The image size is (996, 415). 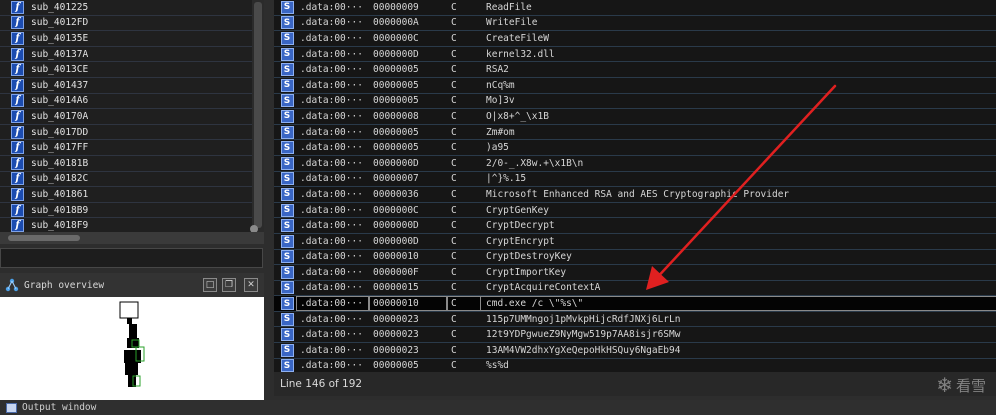 I want to click on minimize-button: □, so click(x=210, y=285).